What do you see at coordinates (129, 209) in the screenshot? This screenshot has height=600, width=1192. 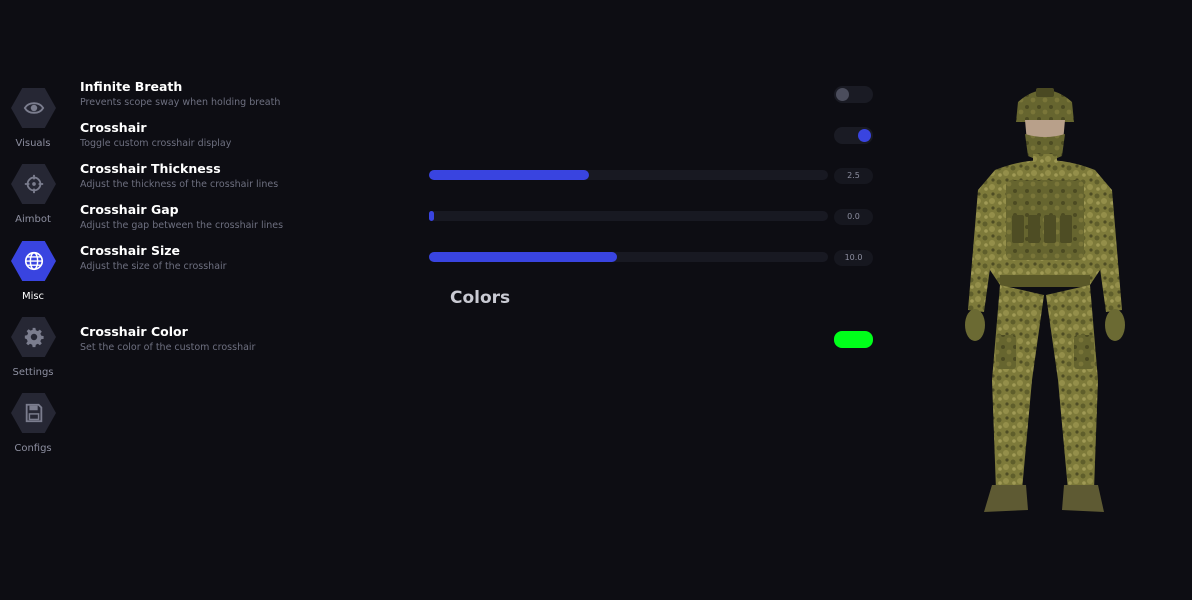 I see `crosshair-gap-title: Crosshair Gap` at bounding box center [129, 209].